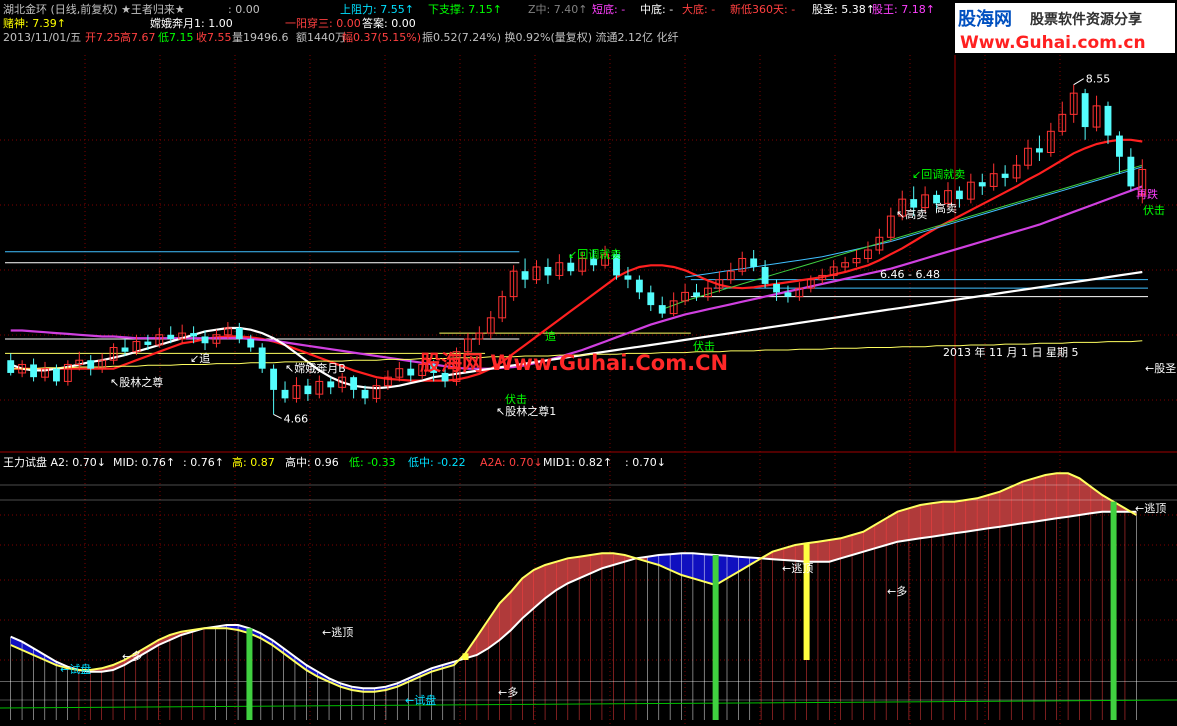 Image resolution: width=1177 pixels, height=726 pixels. I want to click on header-field: 上阻力: 7.55↑, so click(377, 9).